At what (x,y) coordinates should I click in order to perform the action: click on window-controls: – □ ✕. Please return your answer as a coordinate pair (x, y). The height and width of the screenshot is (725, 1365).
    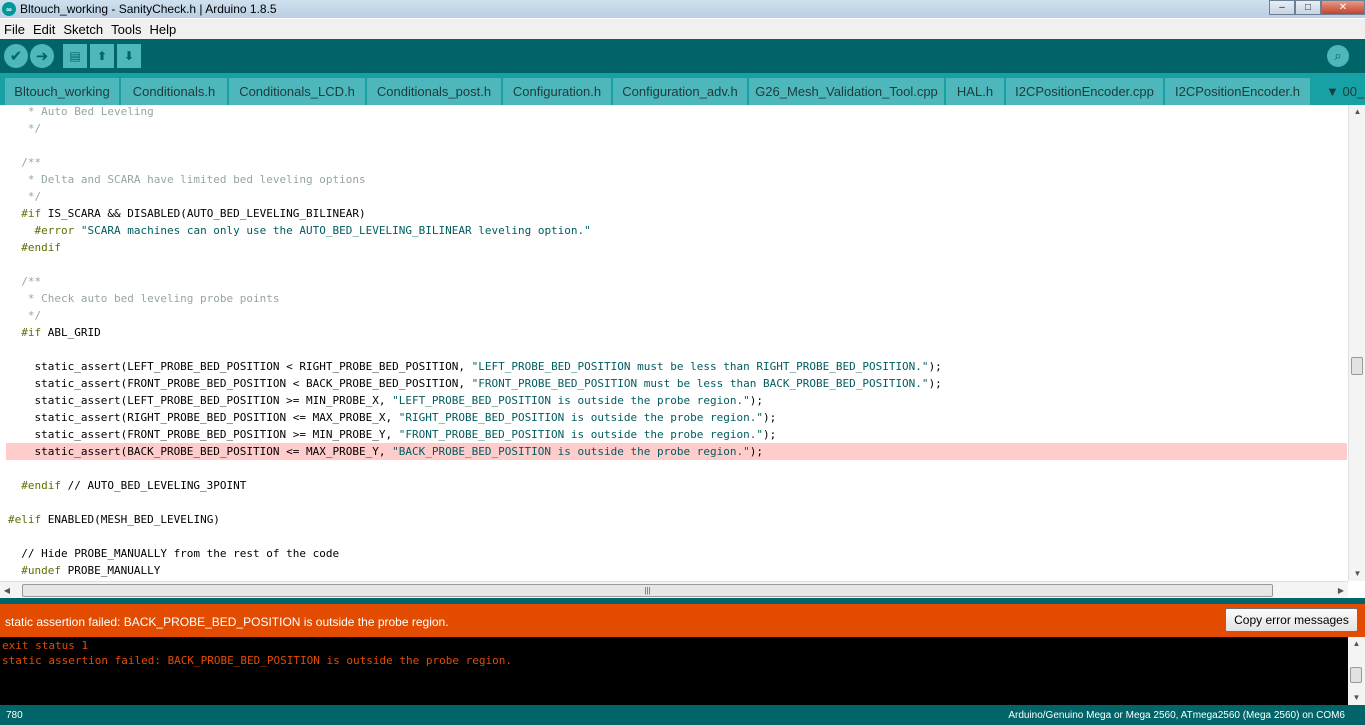
    Looking at the image, I should click on (1317, 7).